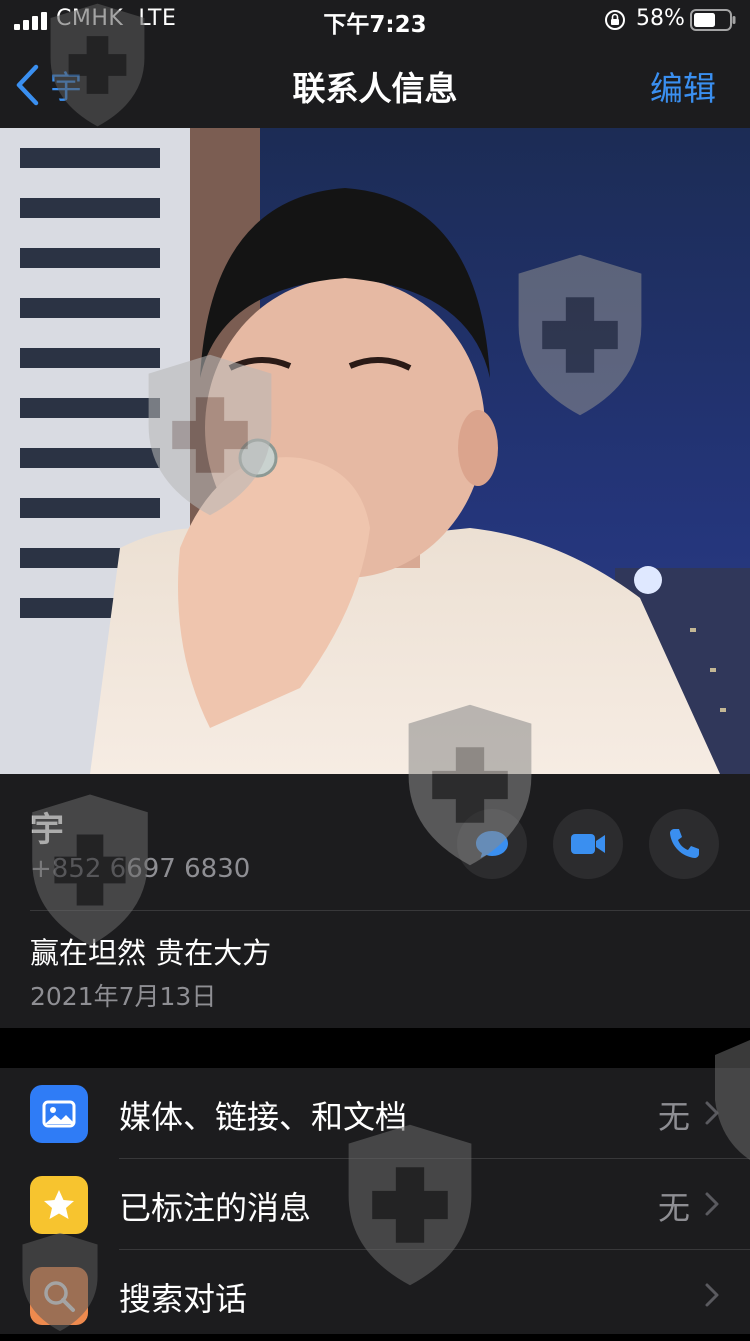 This screenshot has height=1341, width=750. I want to click on navigation-bar: 宇 联系人信息 编辑, so click(375, 84).